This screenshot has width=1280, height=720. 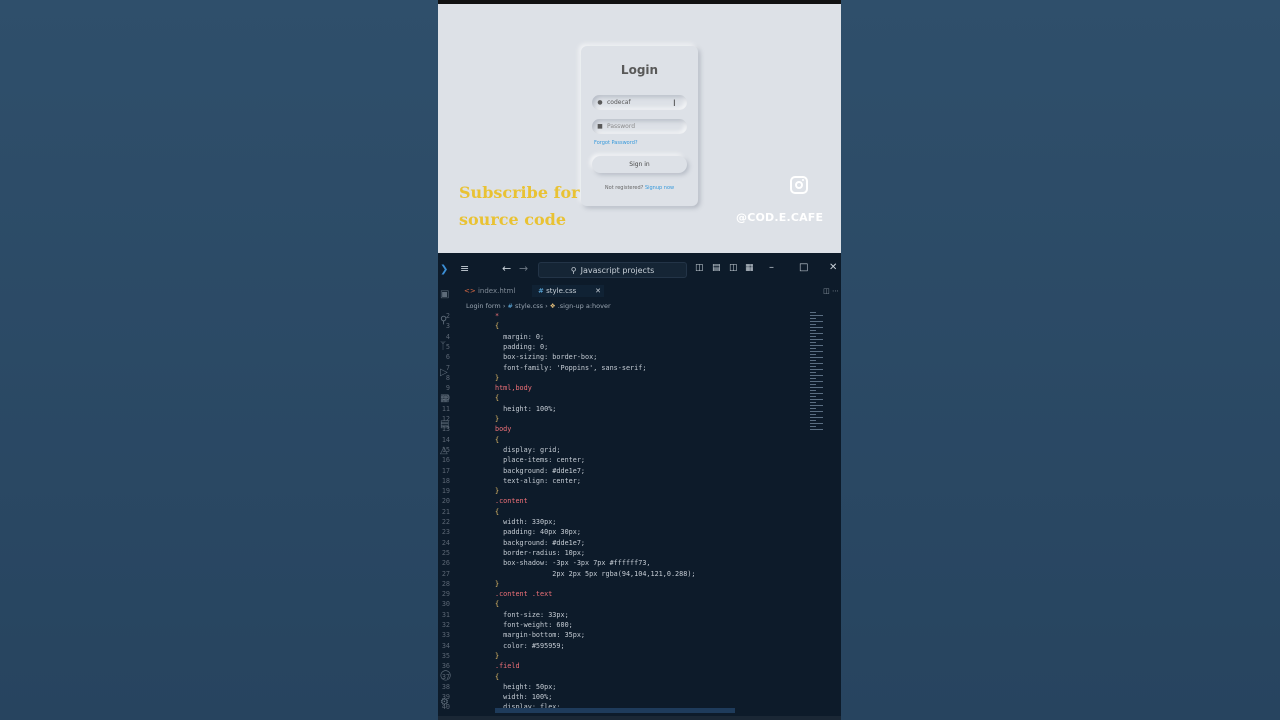 I want to click on code-line: 33 margin-bottom: 35px;, so click(x=623, y=636).